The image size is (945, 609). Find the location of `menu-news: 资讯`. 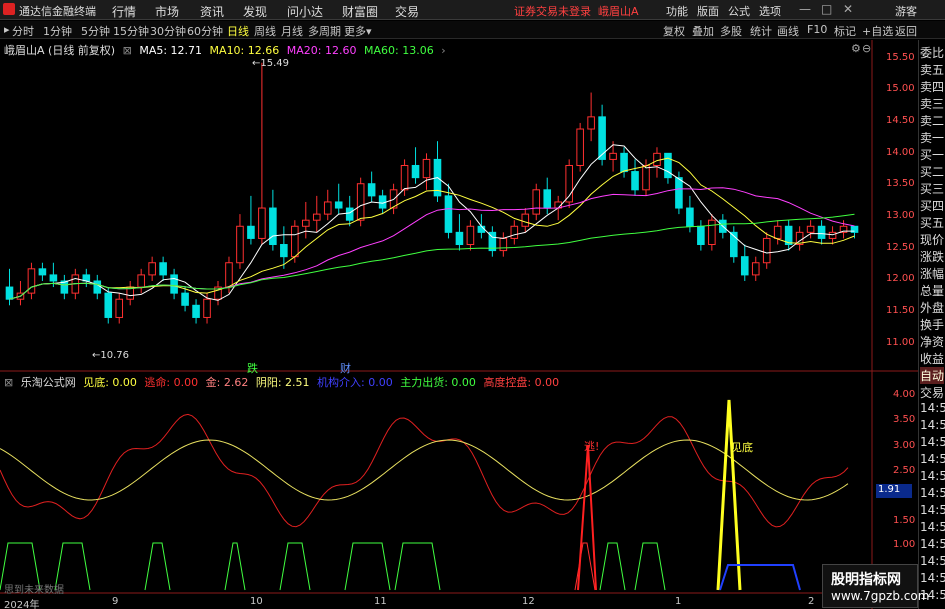

menu-news: 资讯 is located at coordinates (212, 11).